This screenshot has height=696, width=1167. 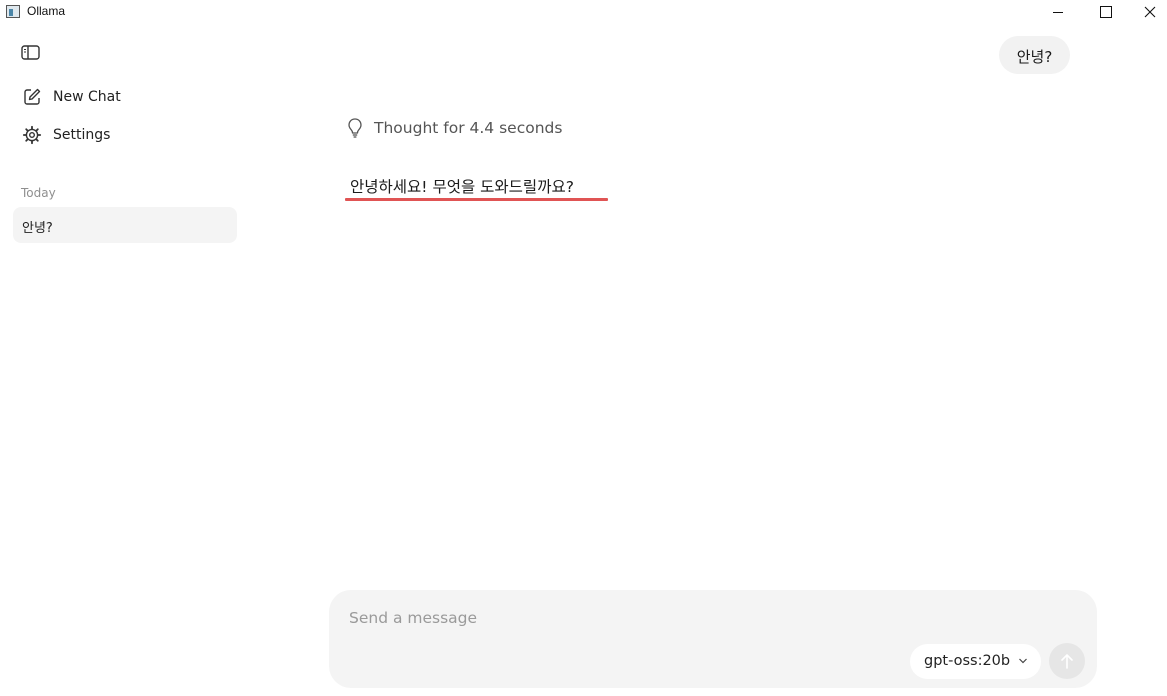 What do you see at coordinates (1150, 12) in the screenshot?
I see `close-icon` at bounding box center [1150, 12].